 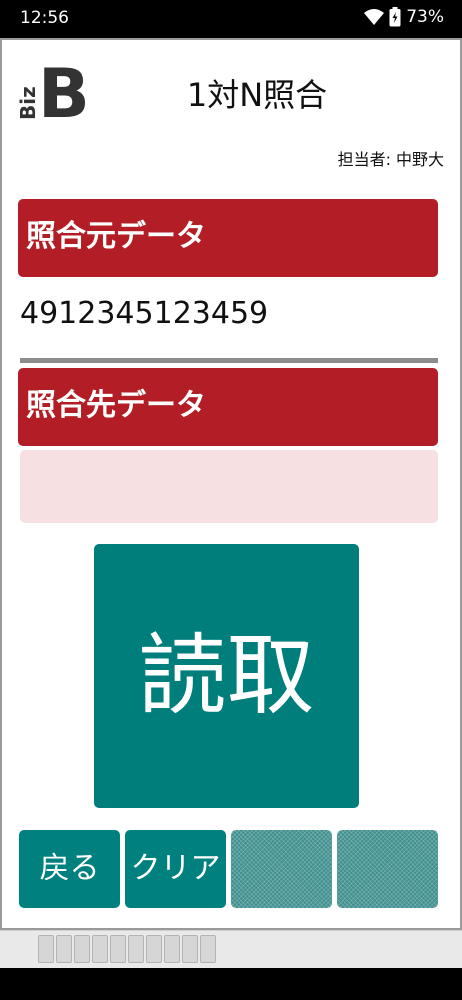 I want to click on back-button: 戻る, so click(x=69, y=869).